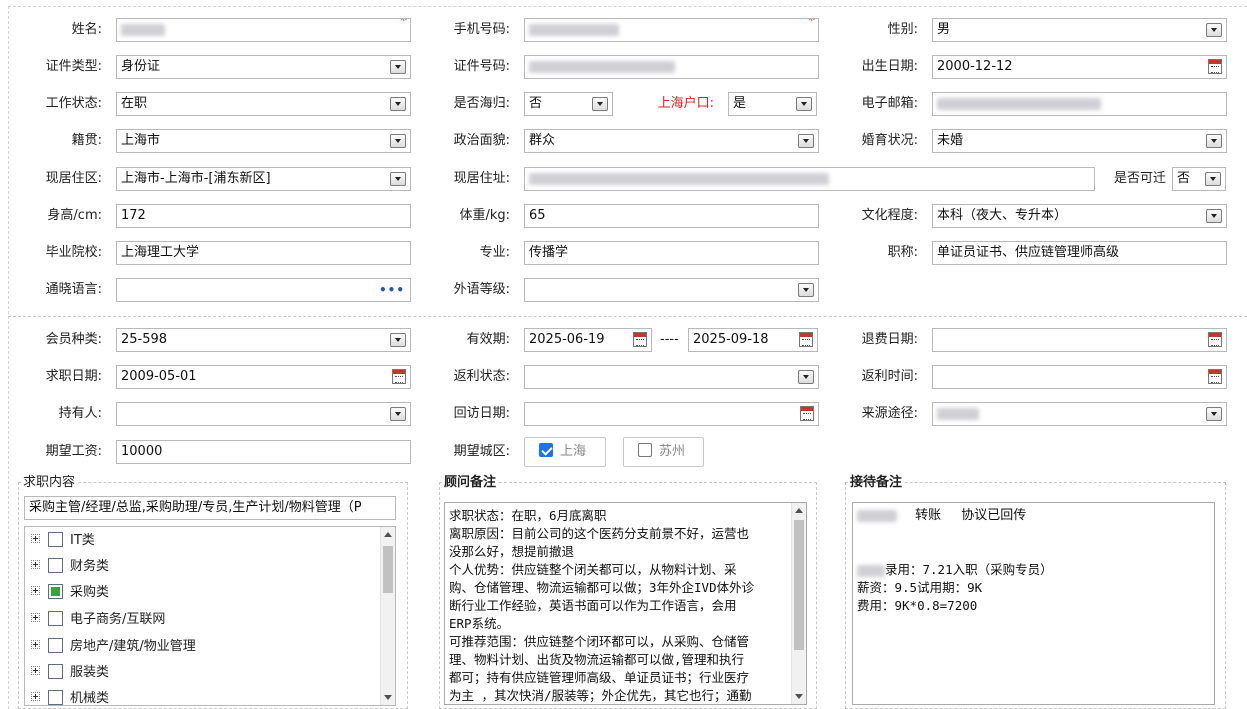 The width and height of the screenshot is (1247, 709). What do you see at coordinates (1079, 414) in the screenshot?
I see `source-select` at bounding box center [1079, 414].